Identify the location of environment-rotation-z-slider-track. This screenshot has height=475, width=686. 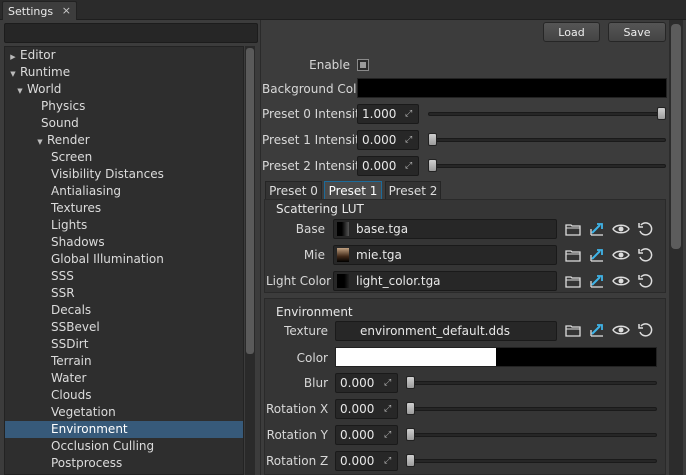
(531, 461).